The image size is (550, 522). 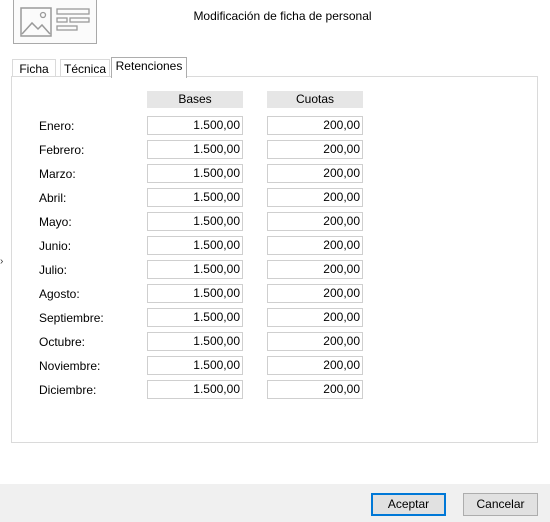 What do you see at coordinates (71, 318) in the screenshot?
I see `month-label: Septiembre:` at bounding box center [71, 318].